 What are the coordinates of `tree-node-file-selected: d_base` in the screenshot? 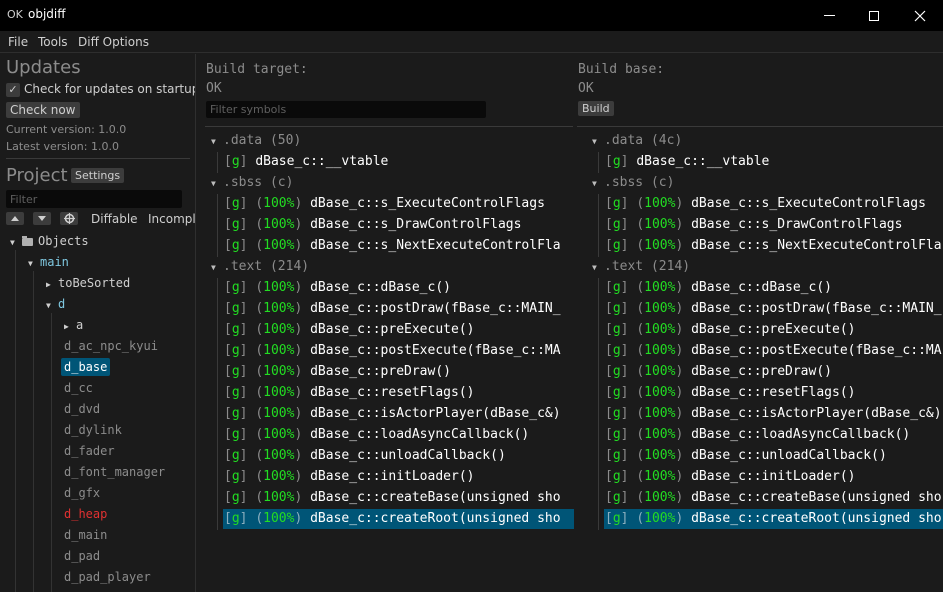 It's located at (86, 367).